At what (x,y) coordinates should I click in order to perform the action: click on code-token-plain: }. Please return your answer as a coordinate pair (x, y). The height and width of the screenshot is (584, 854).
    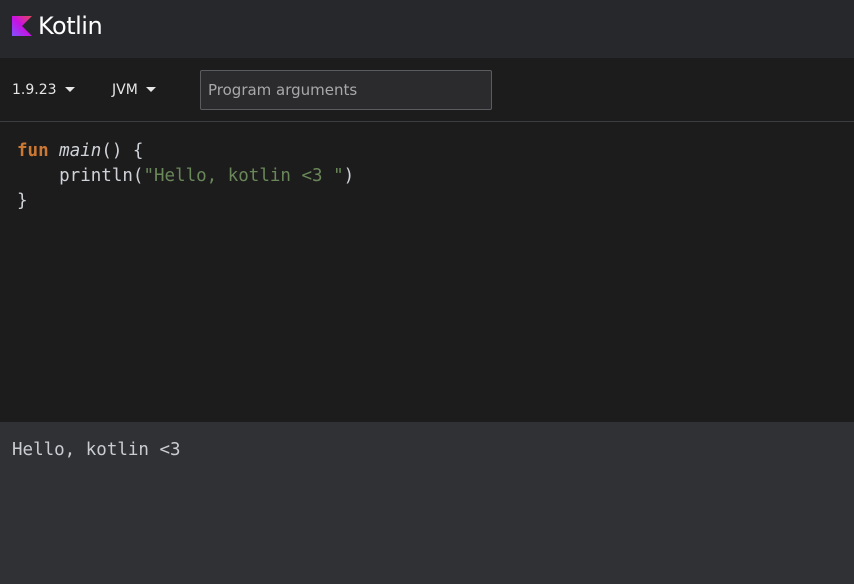
    Looking at the image, I should click on (22, 201).